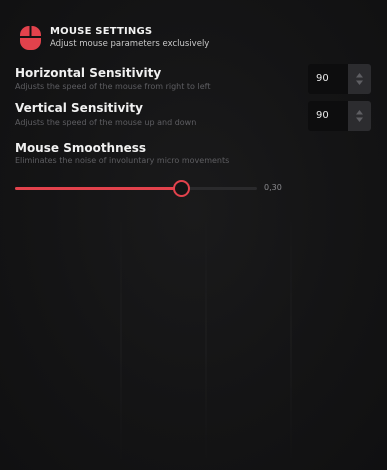 This screenshot has width=387, height=470. Describe the element at coordinates (181, 188) in the screenshot. I see `mouse-smoothness-slider-thumb` at that location.